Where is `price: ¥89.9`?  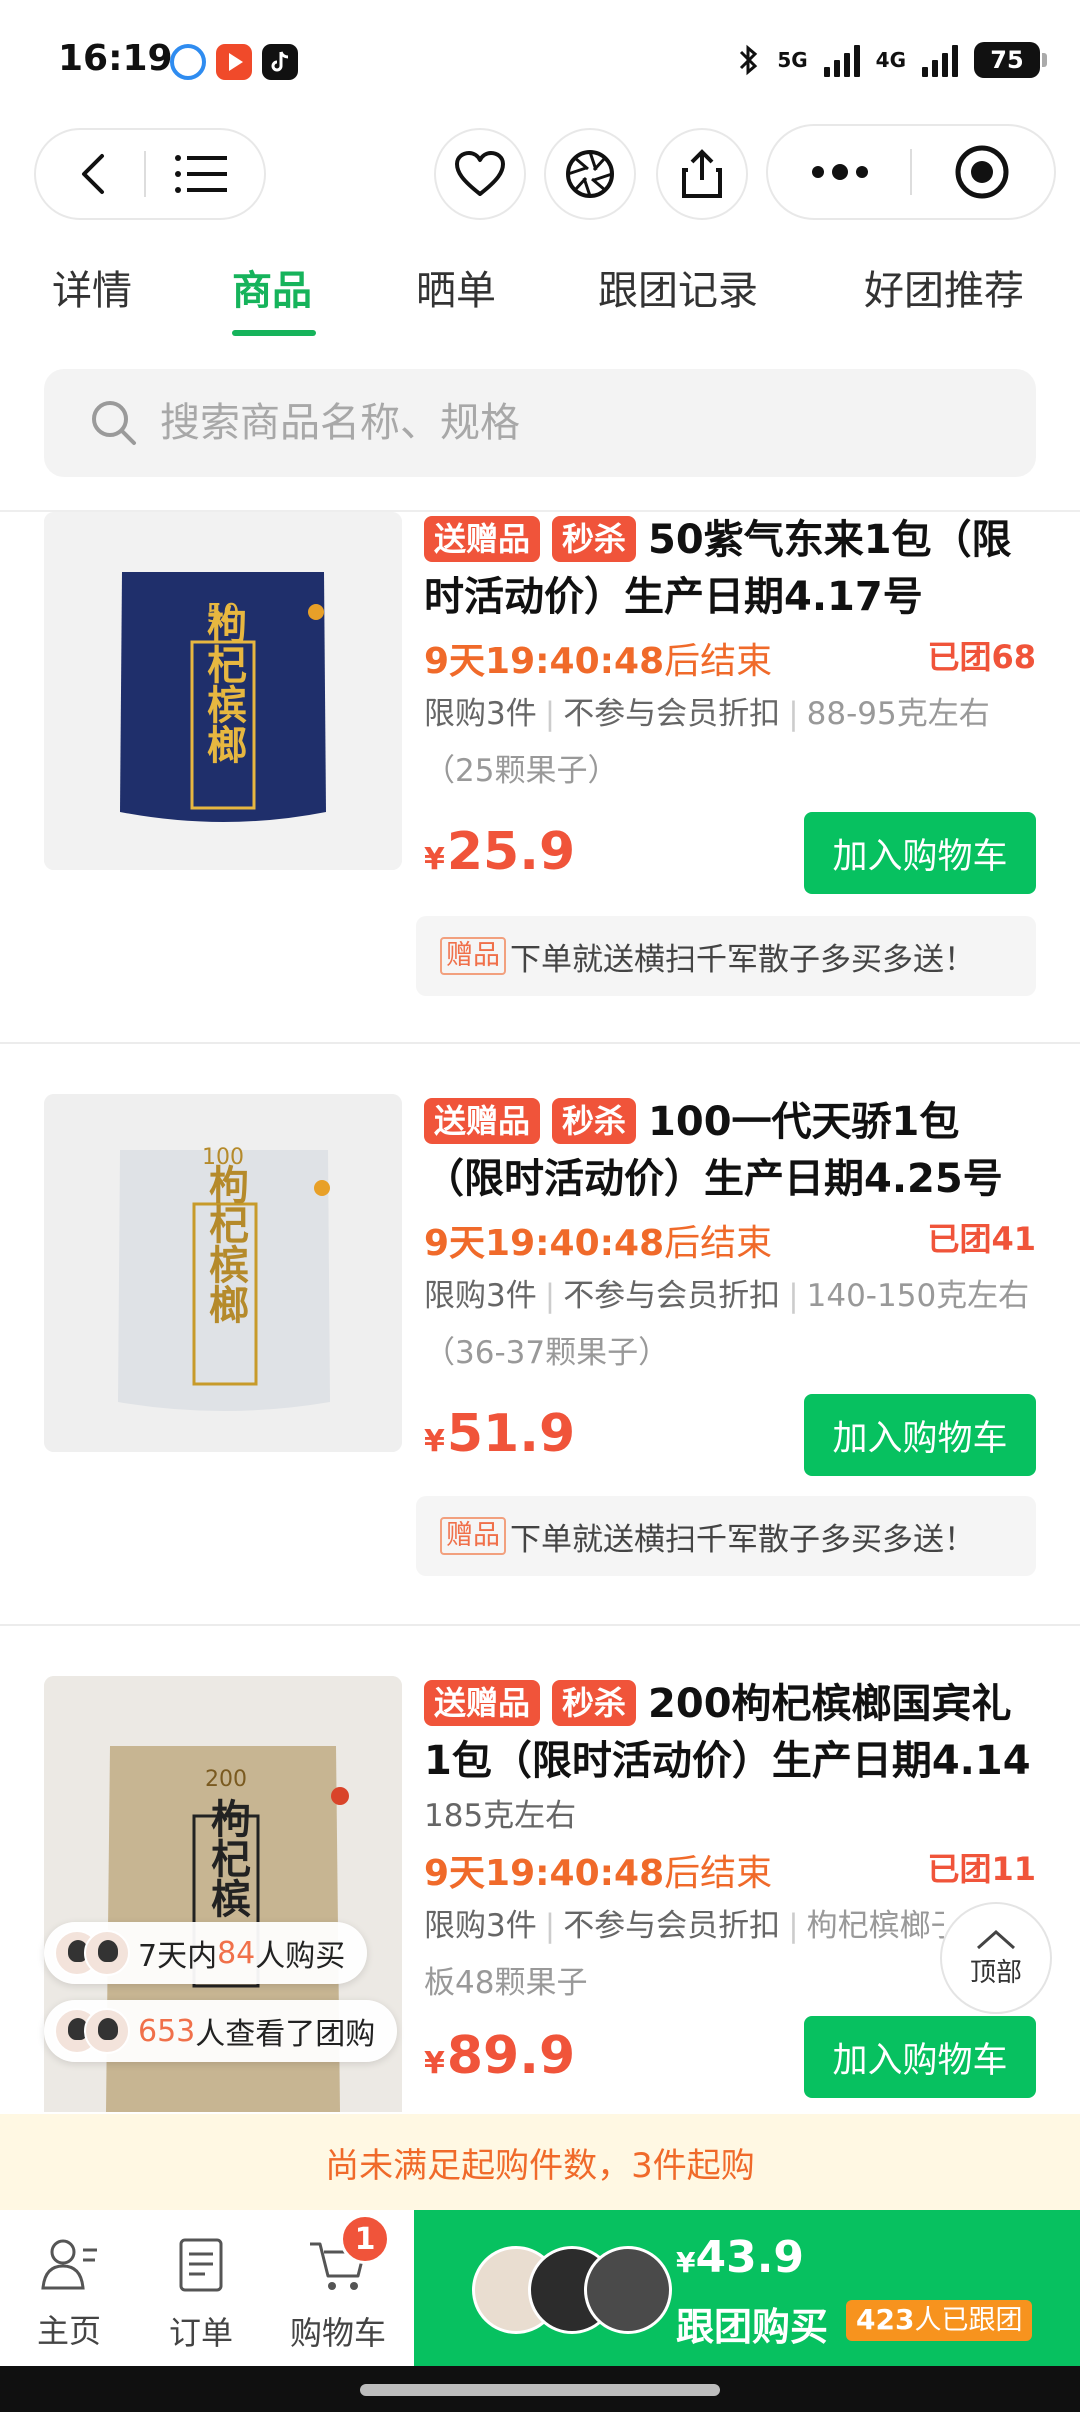
price: ¥89.9 is located at coordinates (499, 2056).